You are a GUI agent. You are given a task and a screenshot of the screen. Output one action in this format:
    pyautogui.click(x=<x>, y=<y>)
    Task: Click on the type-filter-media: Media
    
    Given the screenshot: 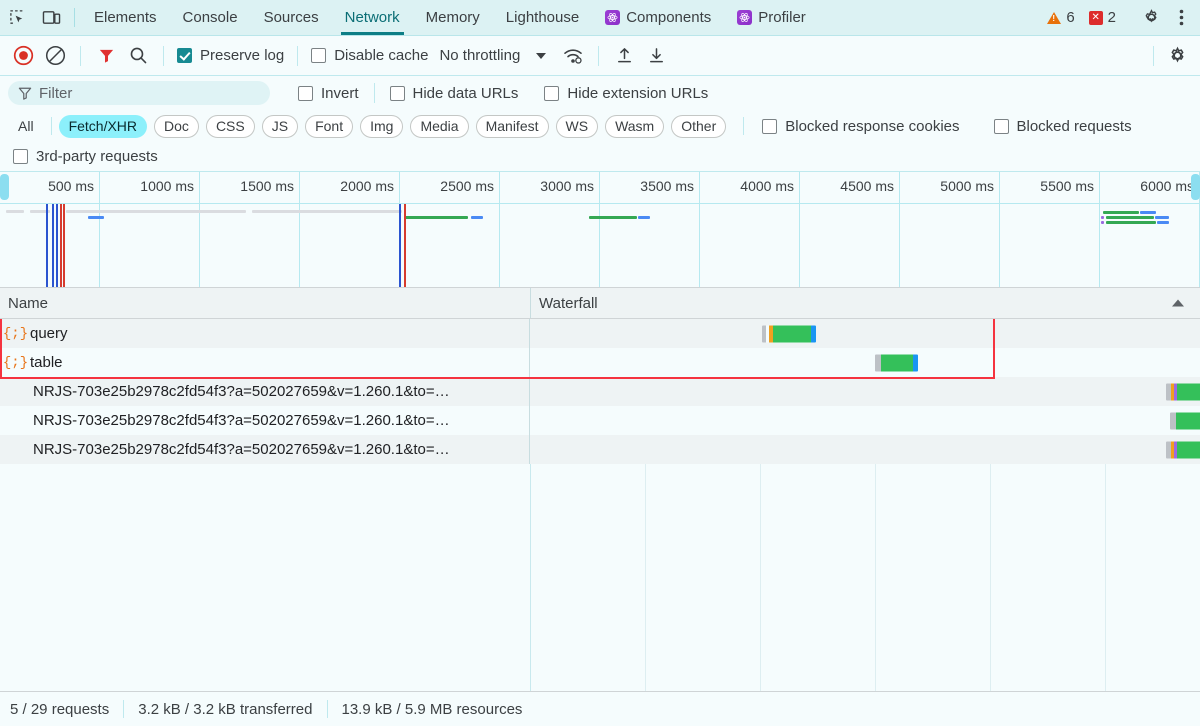 What is the action you would take?
    pyautogui.click(x=439, y=126)
    